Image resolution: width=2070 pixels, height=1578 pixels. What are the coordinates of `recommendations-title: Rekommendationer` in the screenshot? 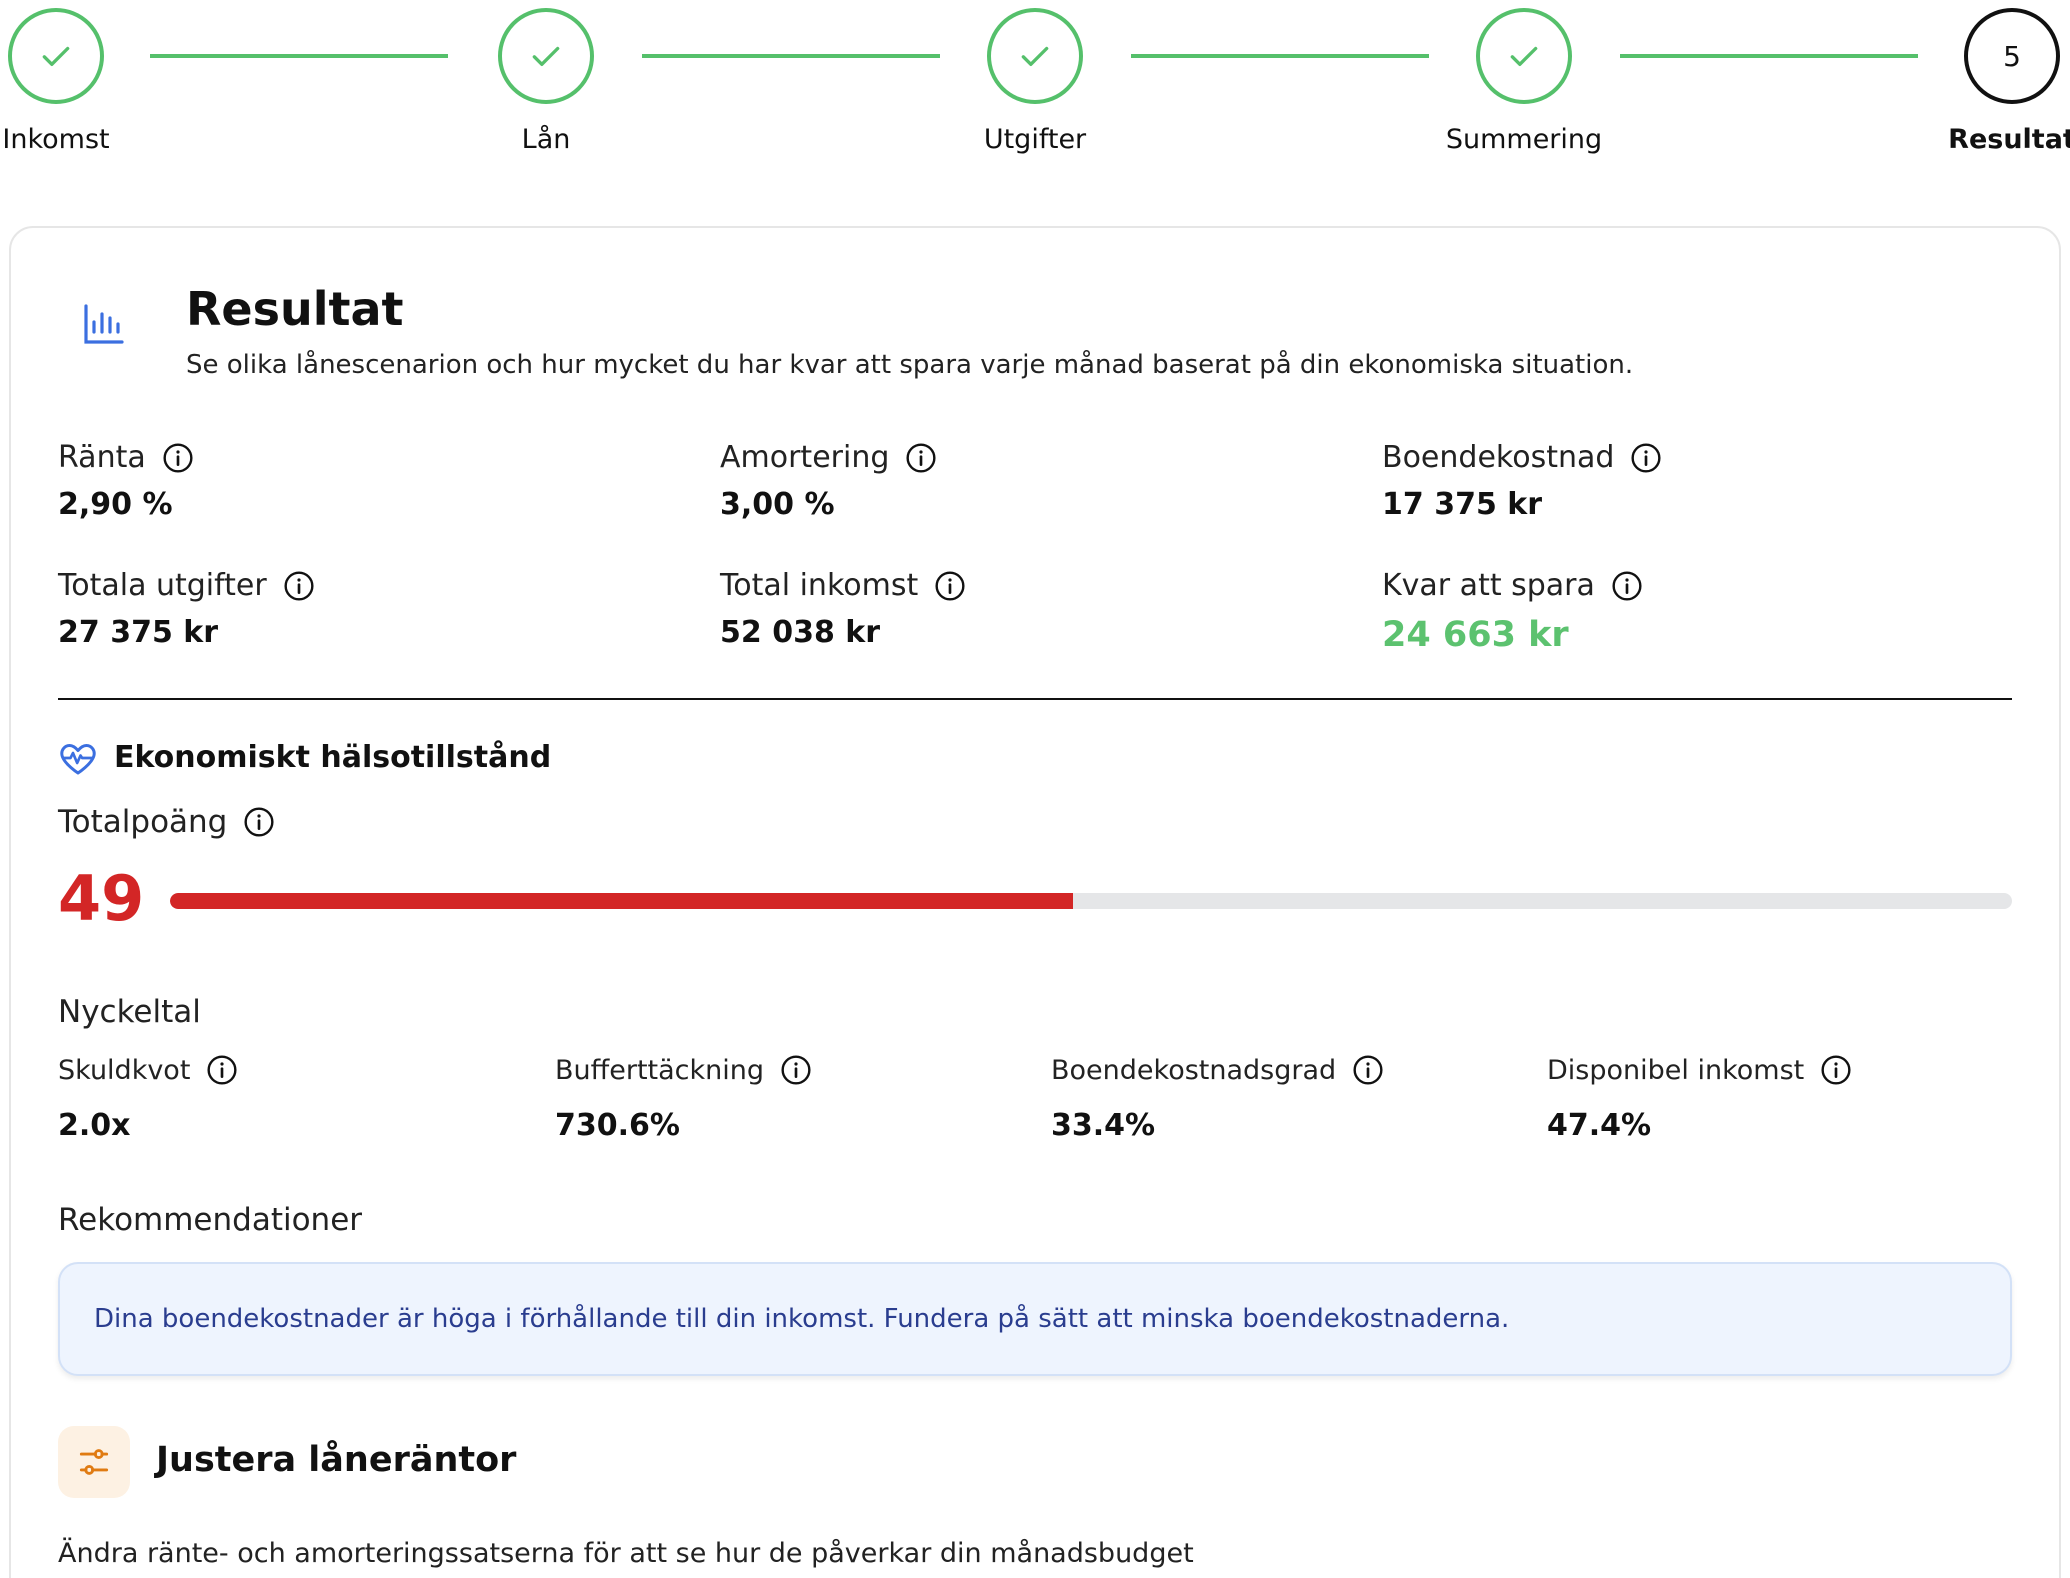 It's located at (210, 1220).